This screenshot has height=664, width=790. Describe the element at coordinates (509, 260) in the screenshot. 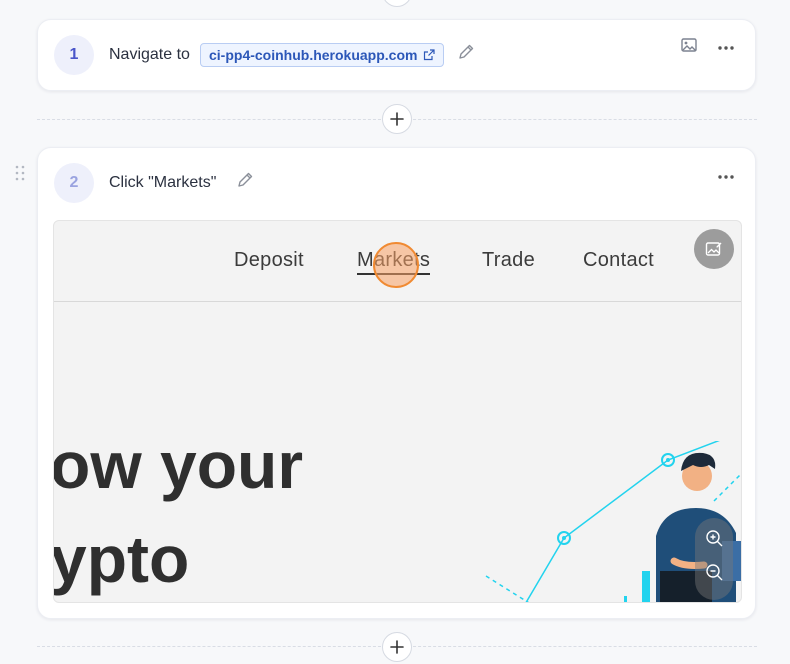

I see `nav-trade: Trade` at that location.